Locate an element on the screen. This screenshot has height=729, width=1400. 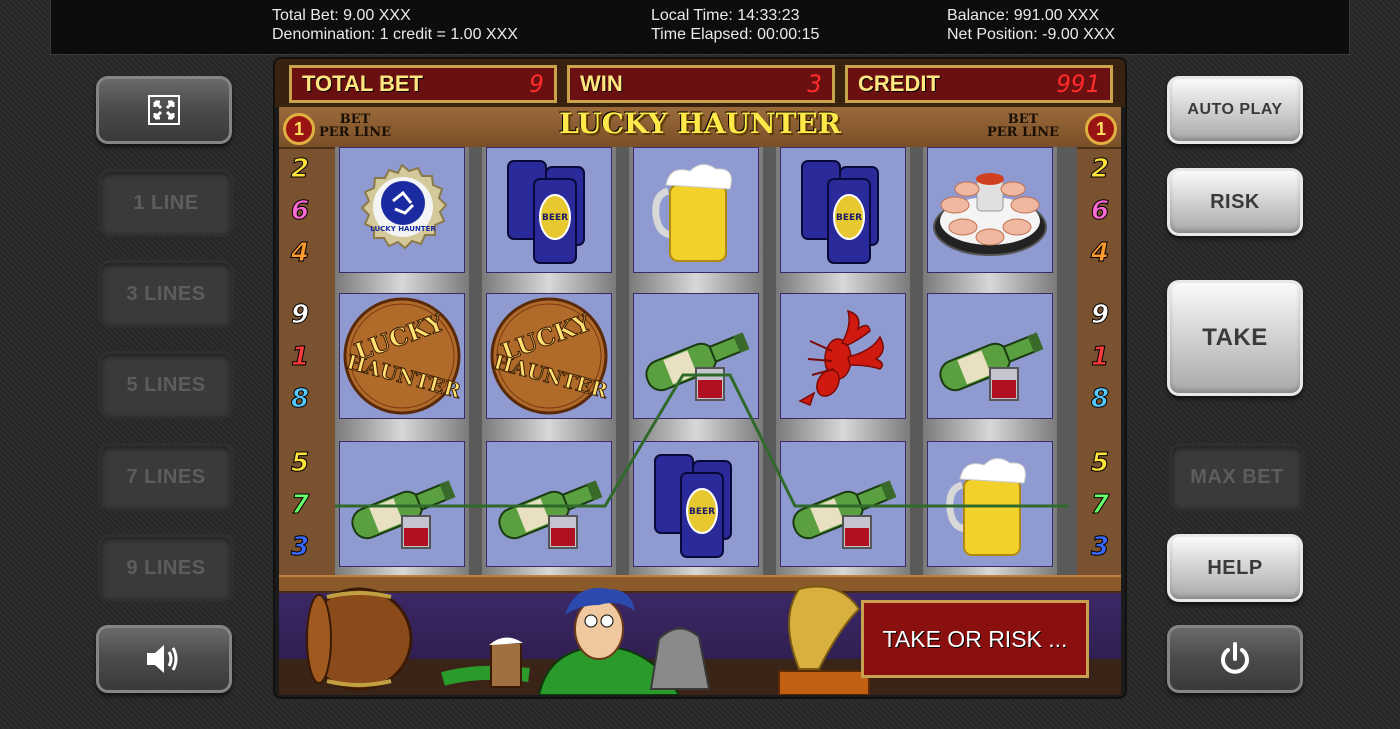
lines-5-button: 5 LINES is located at coordinates (166, 385).